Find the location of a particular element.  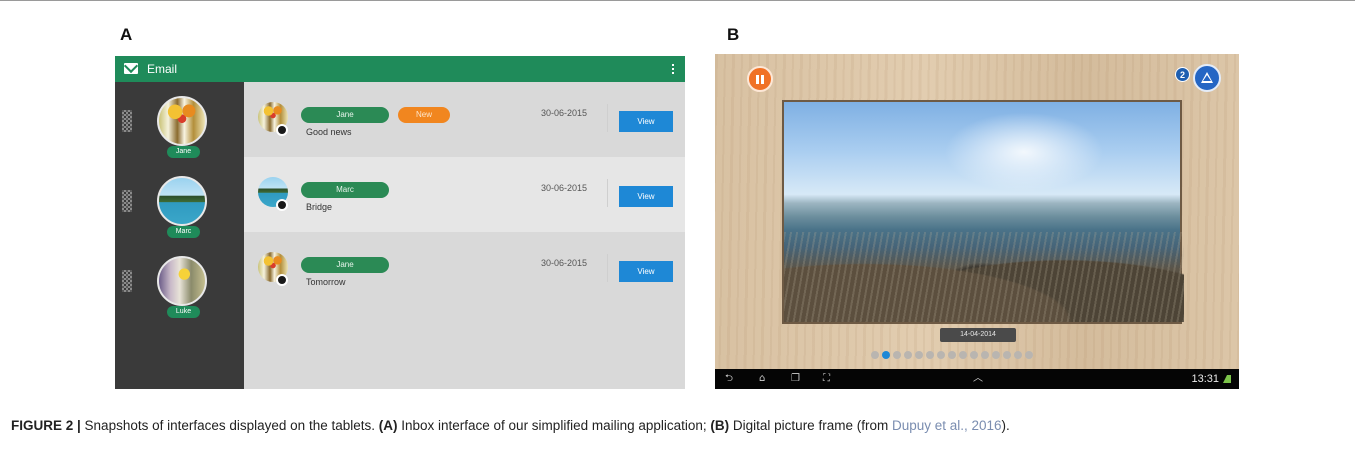

signal-icon is located at coordinates (1227, 379).